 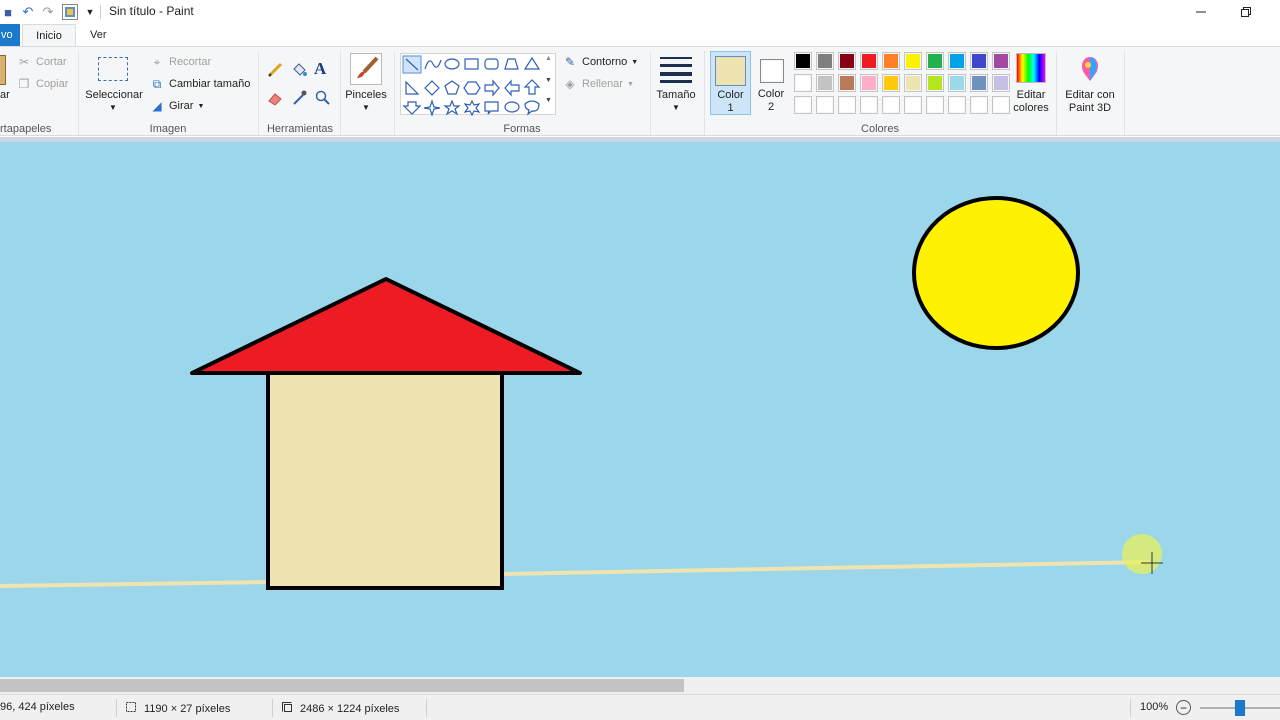 I want to click on outline-icon: ✎, so click(x=570, y=62).